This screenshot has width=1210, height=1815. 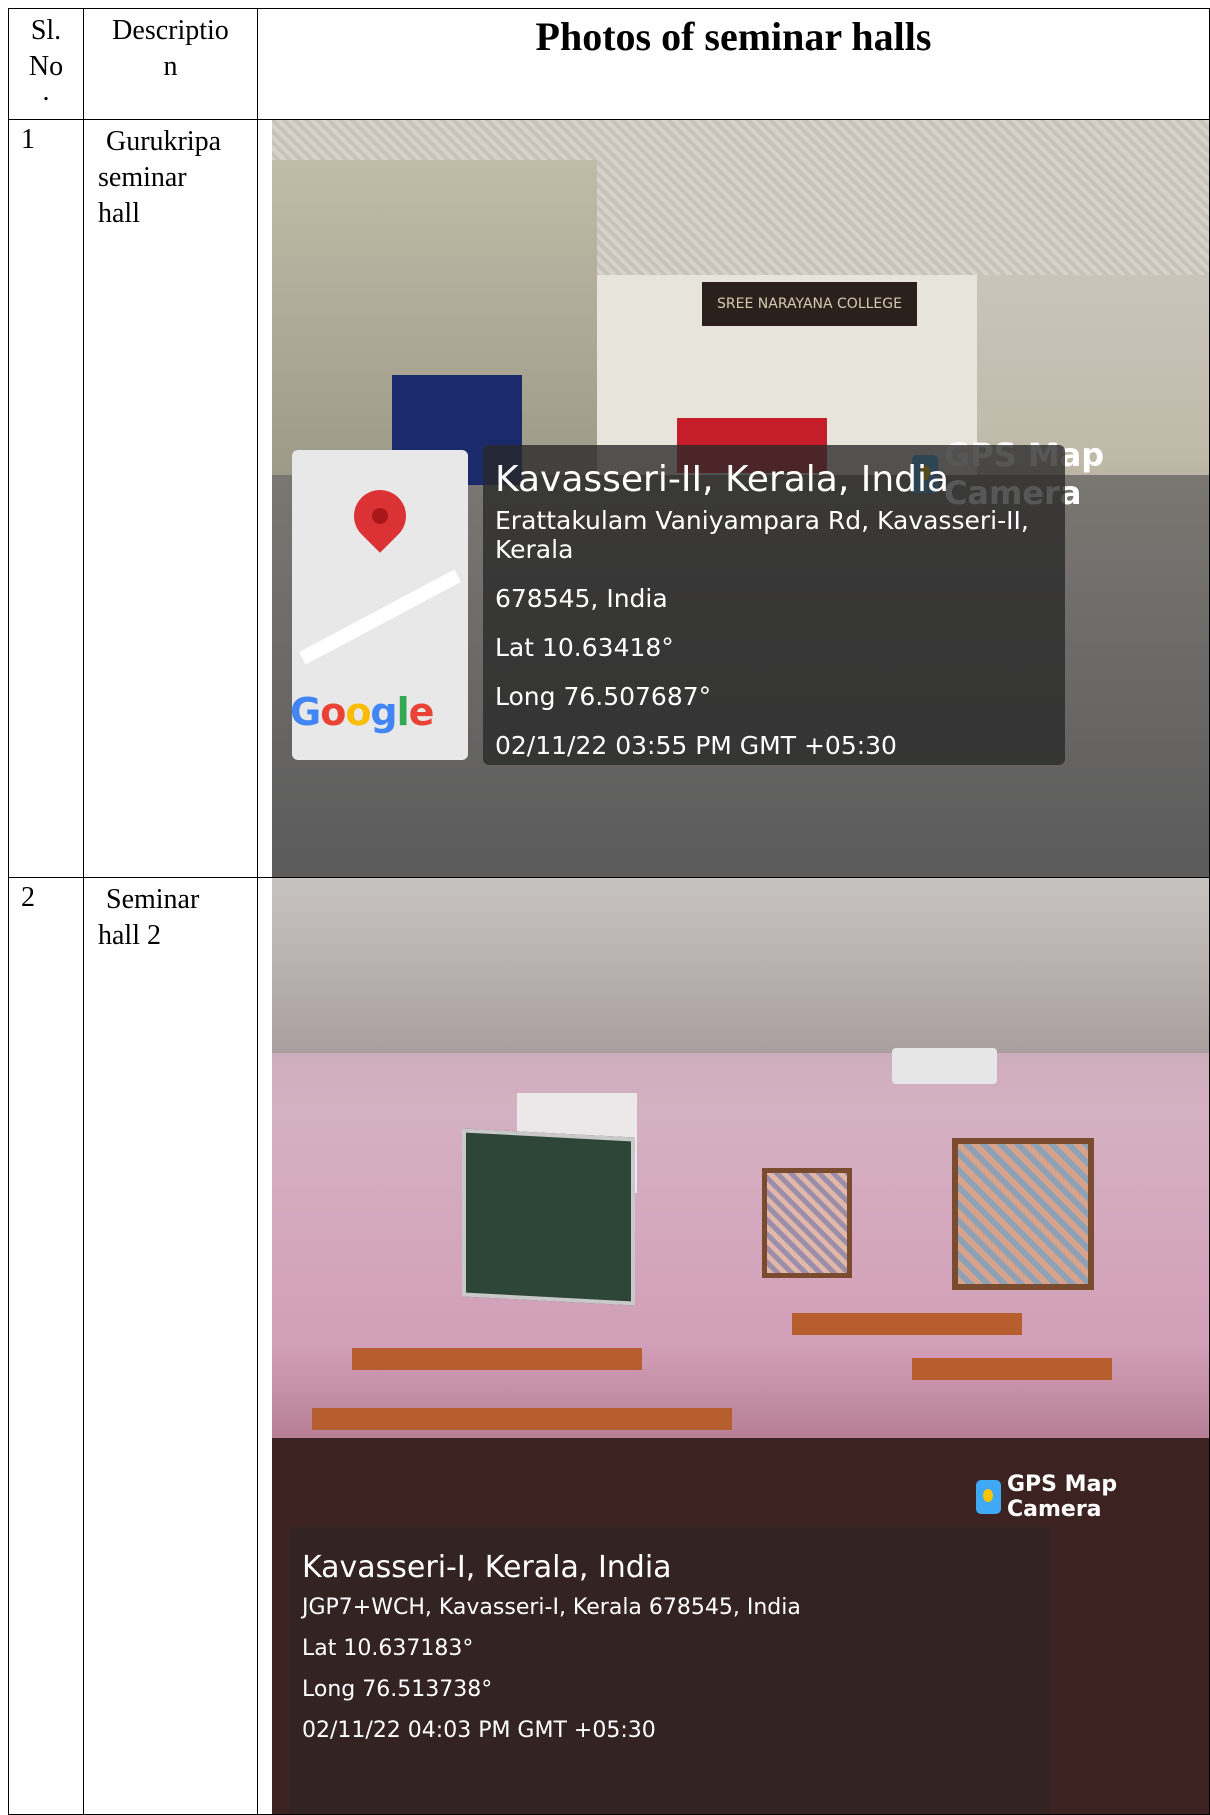 I want to click on row-description: Seminar hall 2, so click(x=170, y=1346).